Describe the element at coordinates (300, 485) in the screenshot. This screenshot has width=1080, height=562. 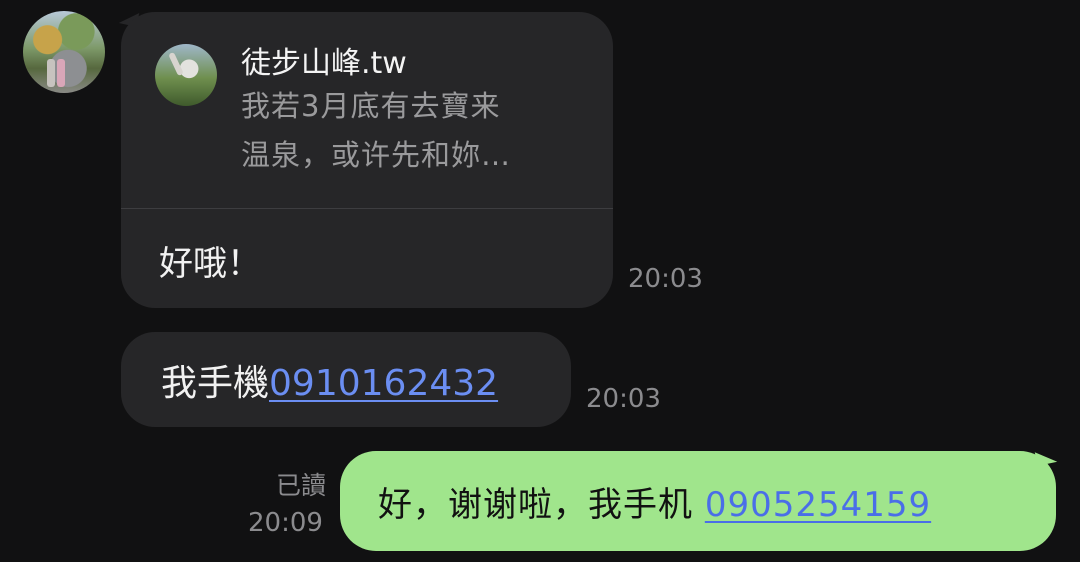
I see `read-receipt: 已讀` at that location.